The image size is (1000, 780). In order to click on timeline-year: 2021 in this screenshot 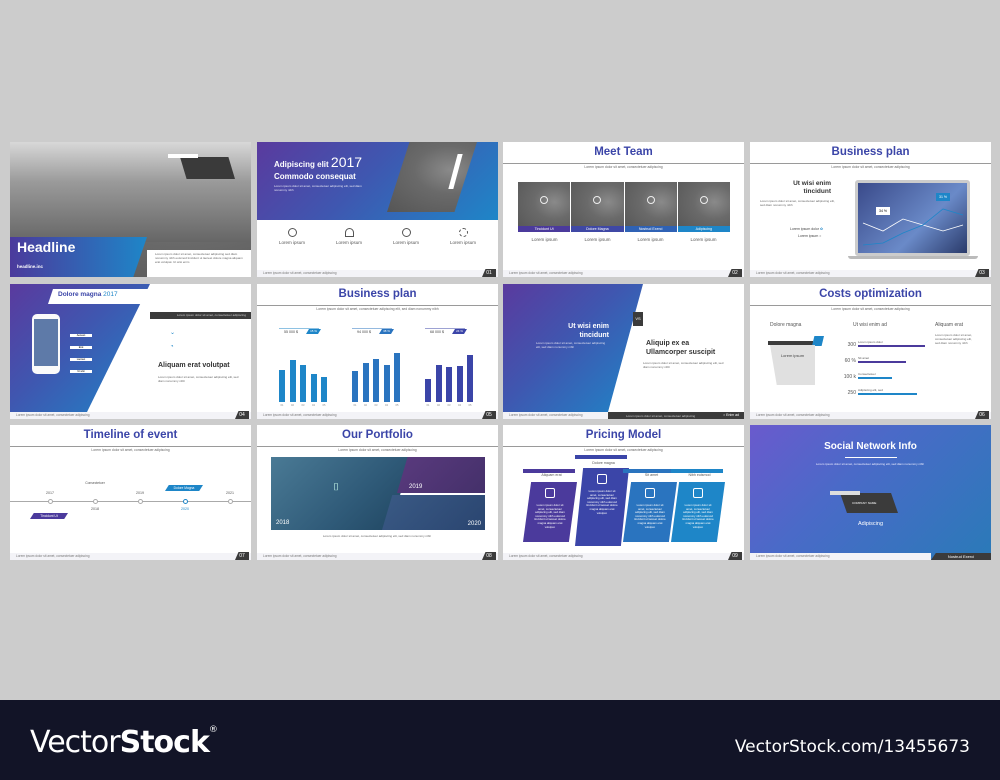, I will do `click(230, 493)`.